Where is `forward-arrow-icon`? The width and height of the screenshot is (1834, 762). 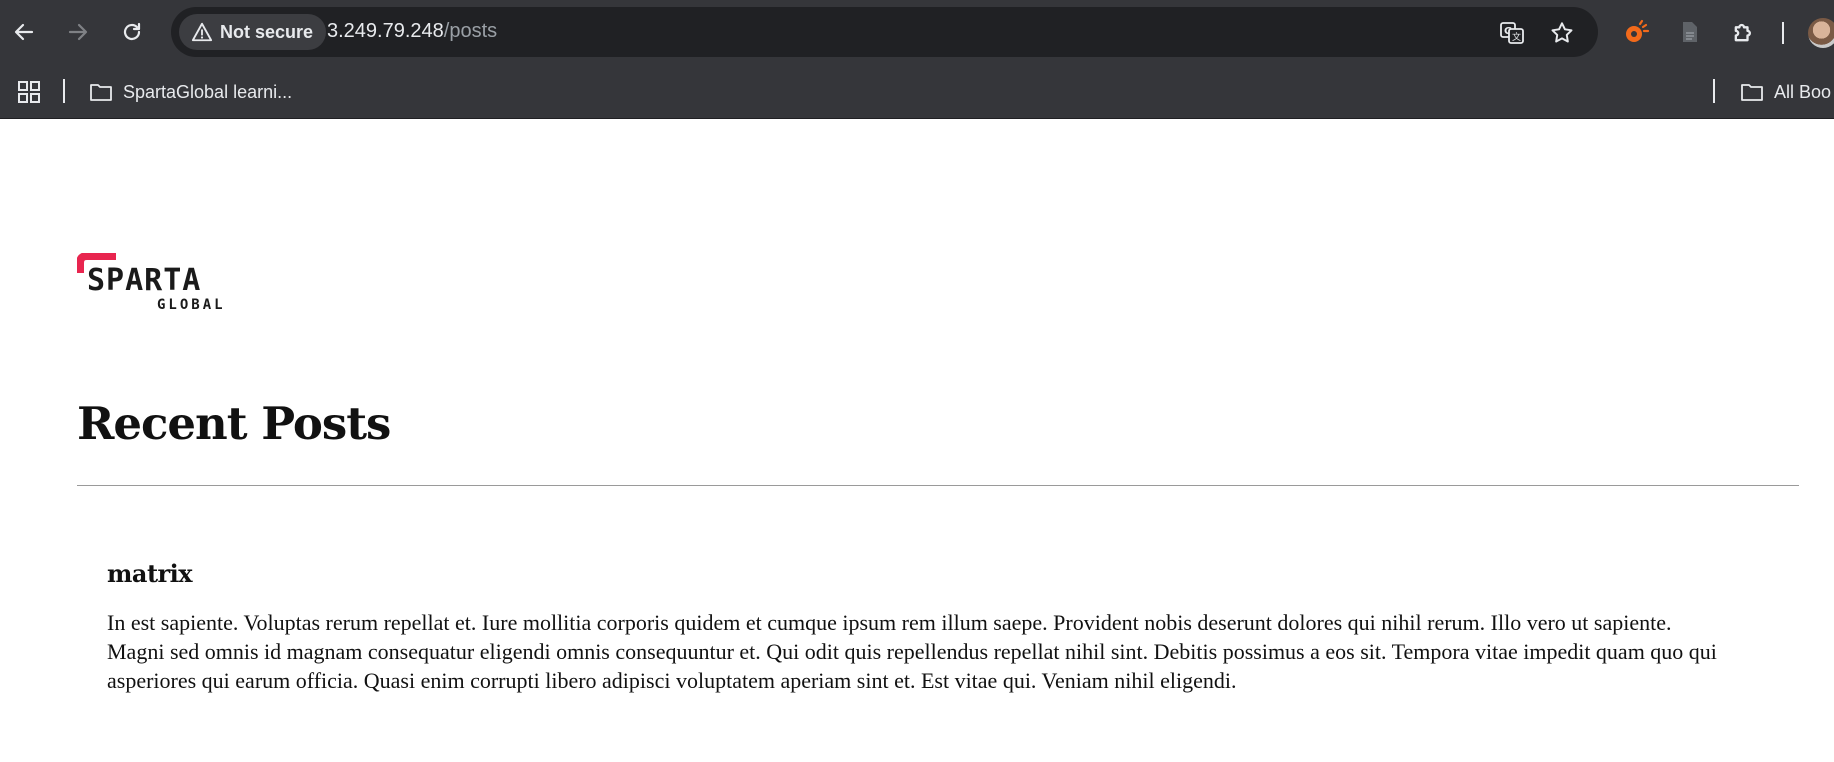 forward-arrow-icon is located at coordinates (78, 32).